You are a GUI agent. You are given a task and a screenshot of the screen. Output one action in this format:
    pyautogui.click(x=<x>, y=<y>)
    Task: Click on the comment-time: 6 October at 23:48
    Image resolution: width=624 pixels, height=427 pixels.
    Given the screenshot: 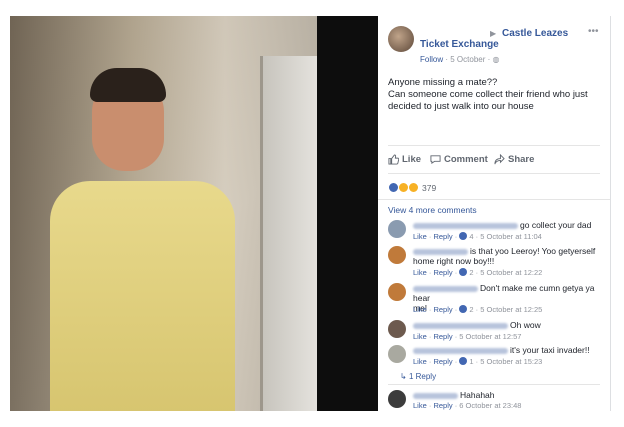 What is the action you would take?
    pyautogui.click(x=490, y=405)
    